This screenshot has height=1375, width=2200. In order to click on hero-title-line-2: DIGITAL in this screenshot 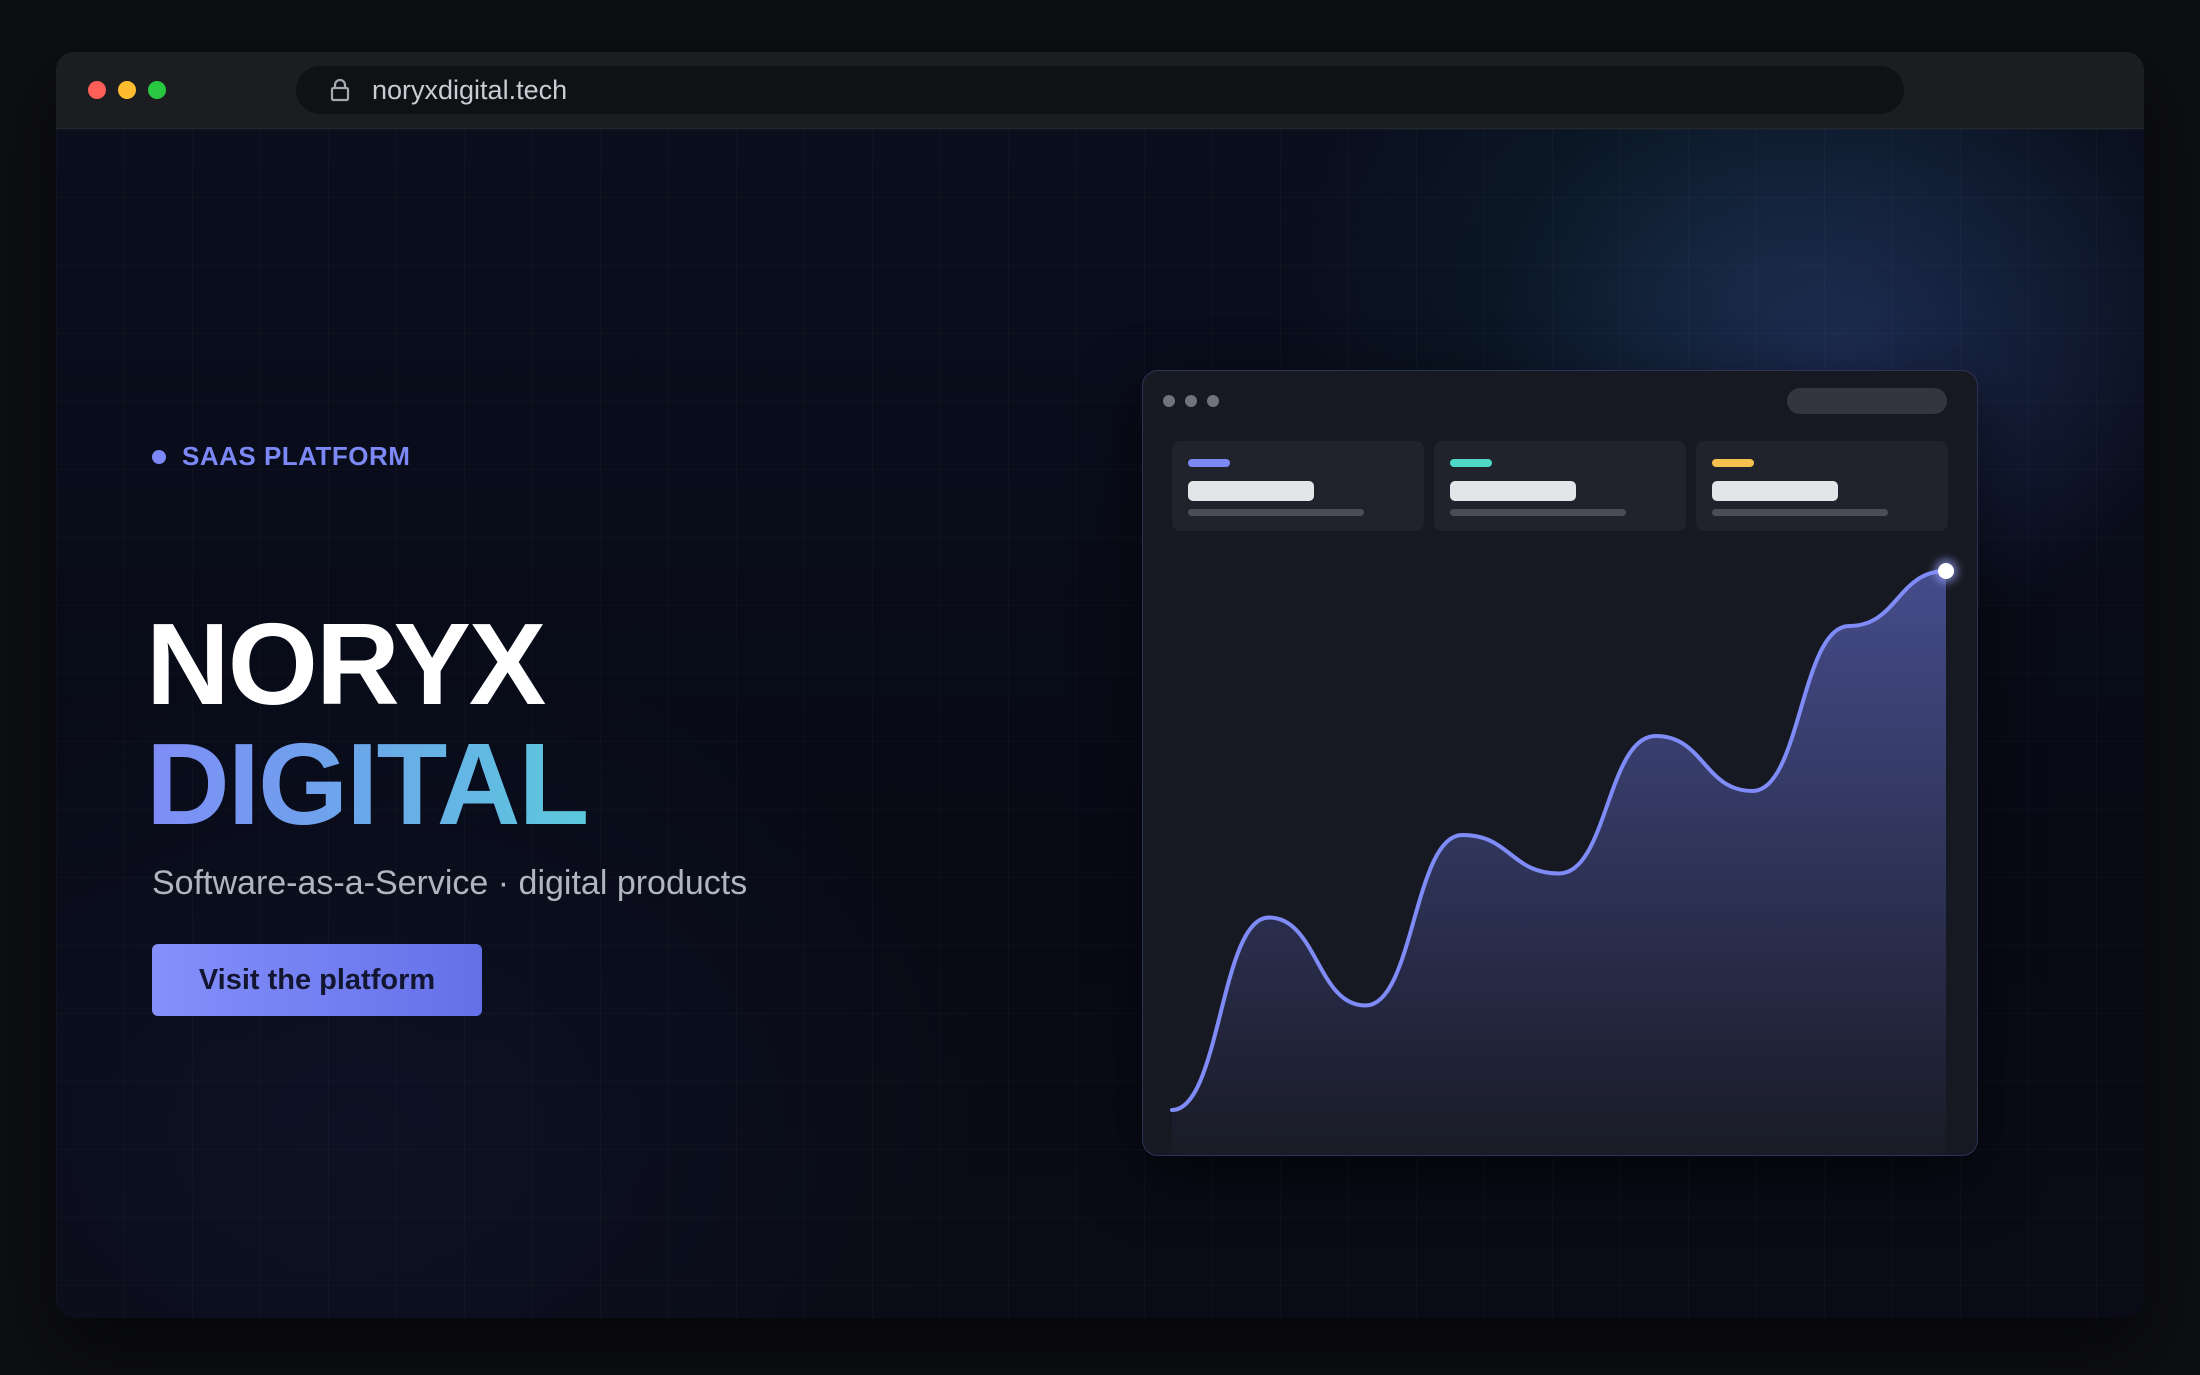, I will do `click(367, 784)`.